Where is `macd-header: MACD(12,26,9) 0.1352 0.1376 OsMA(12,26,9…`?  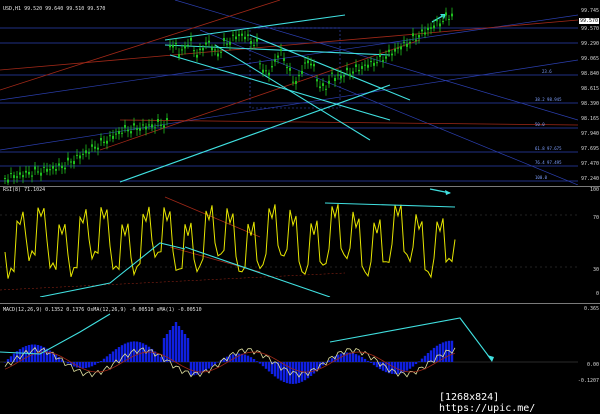
macd-header: MACD(12,26,9) 0.1352 0.1376 OsMA(12,26,9… is located at coordinates (102, 310).